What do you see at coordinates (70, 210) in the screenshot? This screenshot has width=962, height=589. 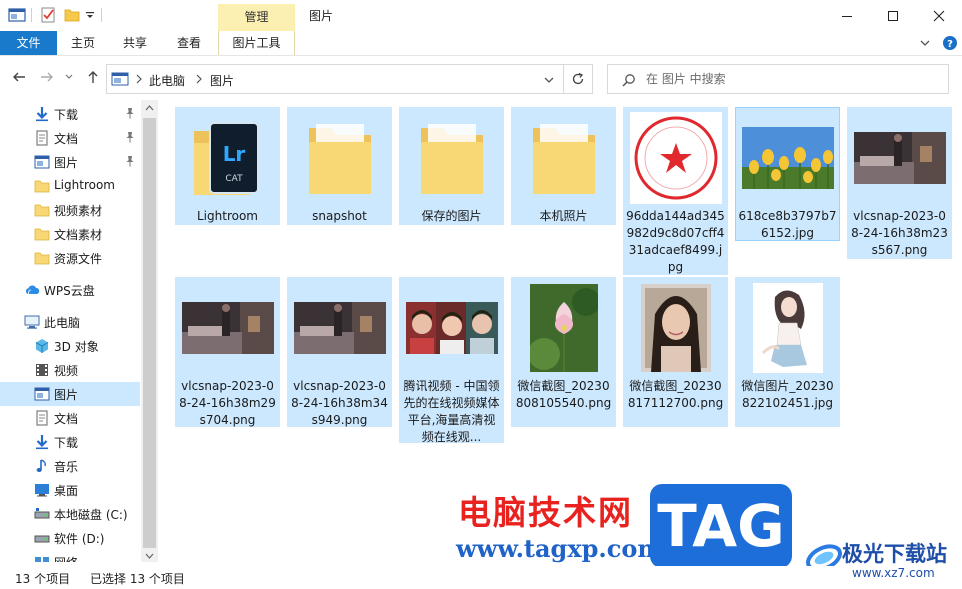 I see `sidebar-item-4: 视频素材` at bounding box center [70, 210].